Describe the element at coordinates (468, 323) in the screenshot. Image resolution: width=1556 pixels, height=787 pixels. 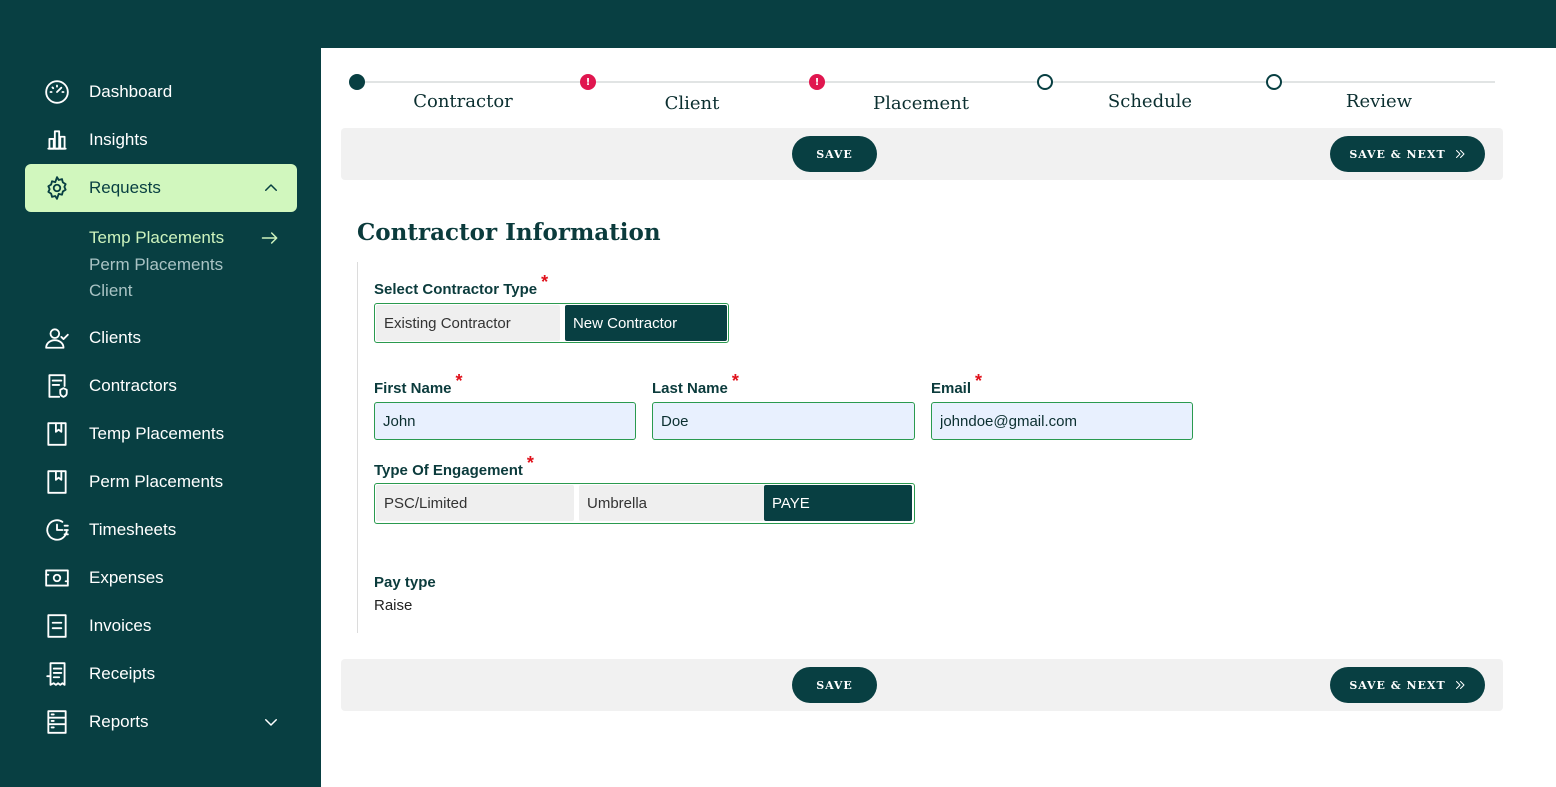
I see `option-existing-contractor: Existing Contractor` at that location.